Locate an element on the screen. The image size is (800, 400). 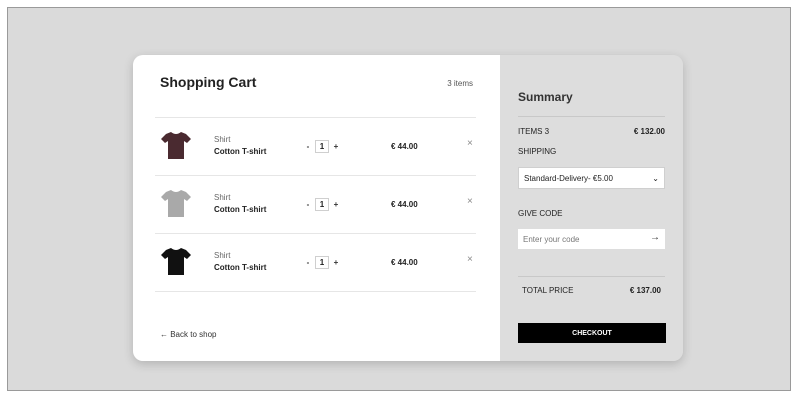
cart-title: Shopping Cart is located at coordinates (208, 82).